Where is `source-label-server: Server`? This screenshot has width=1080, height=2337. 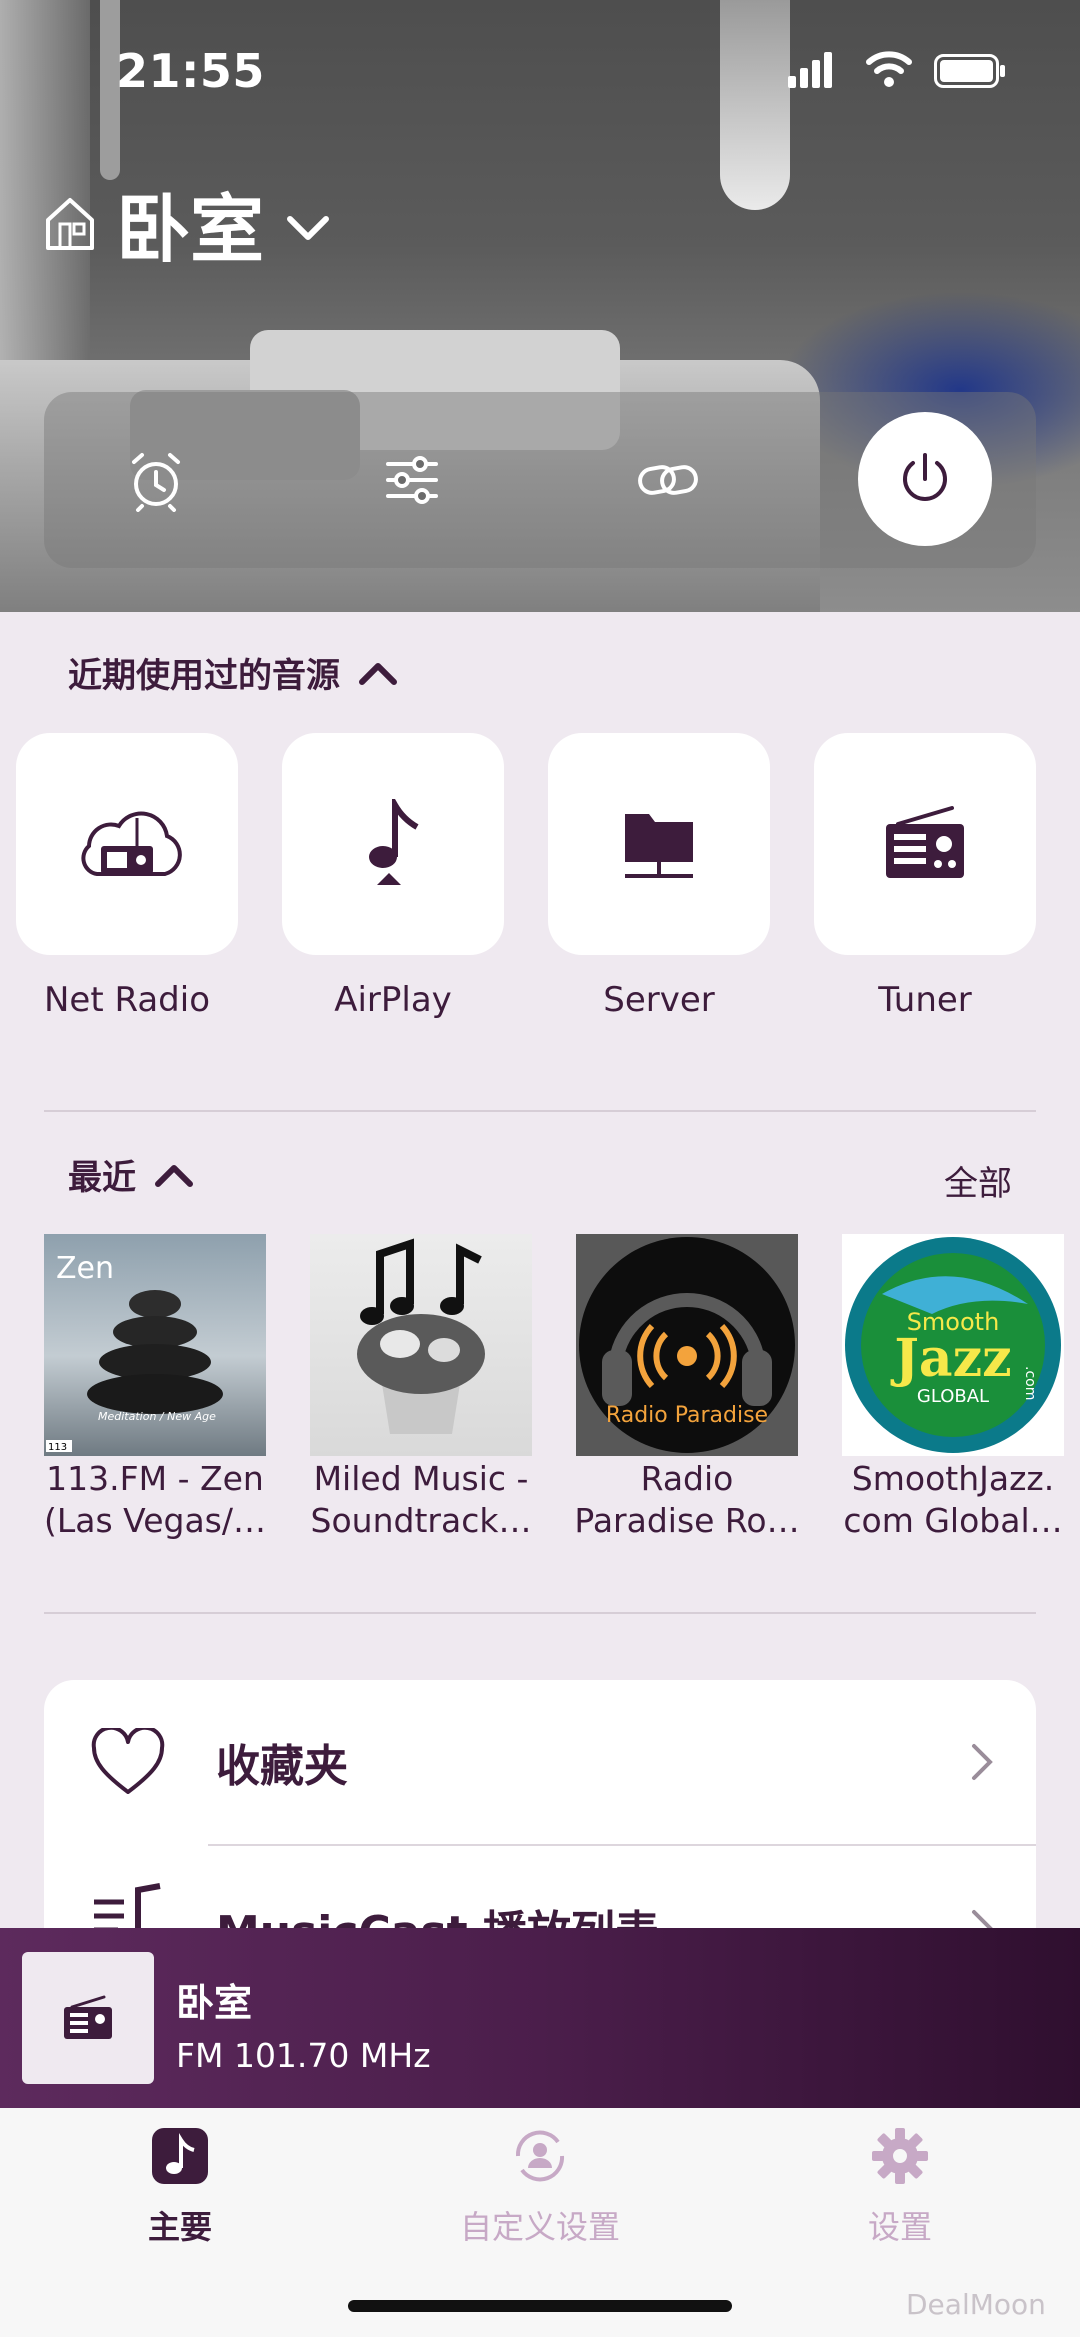
source-label-server: Server is located at coordinates (659, 1000).